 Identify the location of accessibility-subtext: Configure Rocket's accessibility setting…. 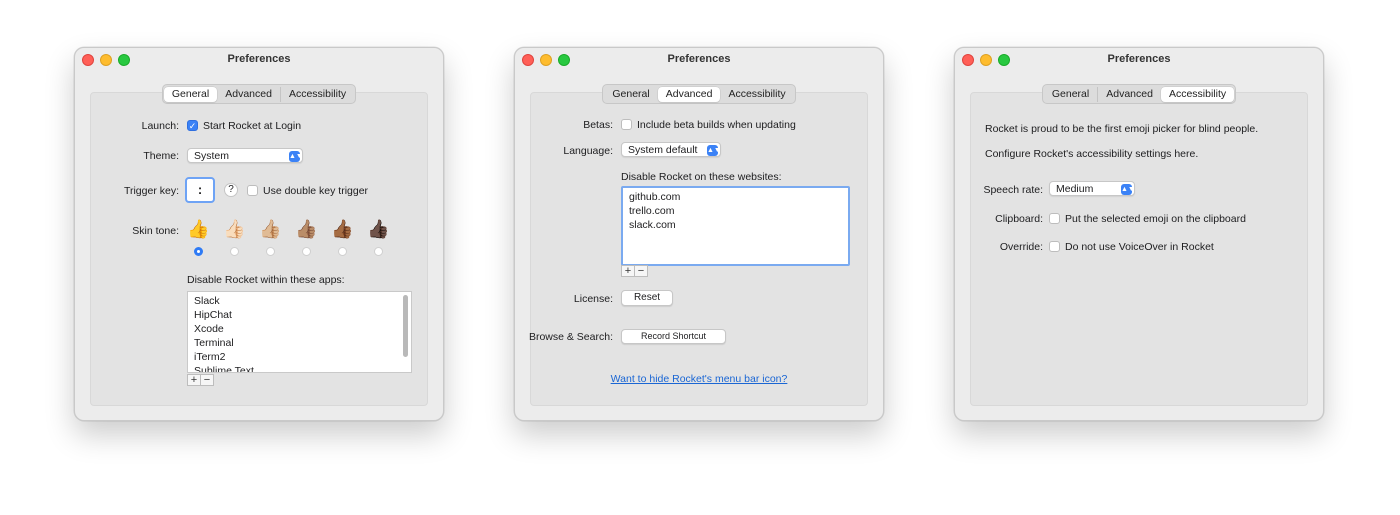
(1092, 154).